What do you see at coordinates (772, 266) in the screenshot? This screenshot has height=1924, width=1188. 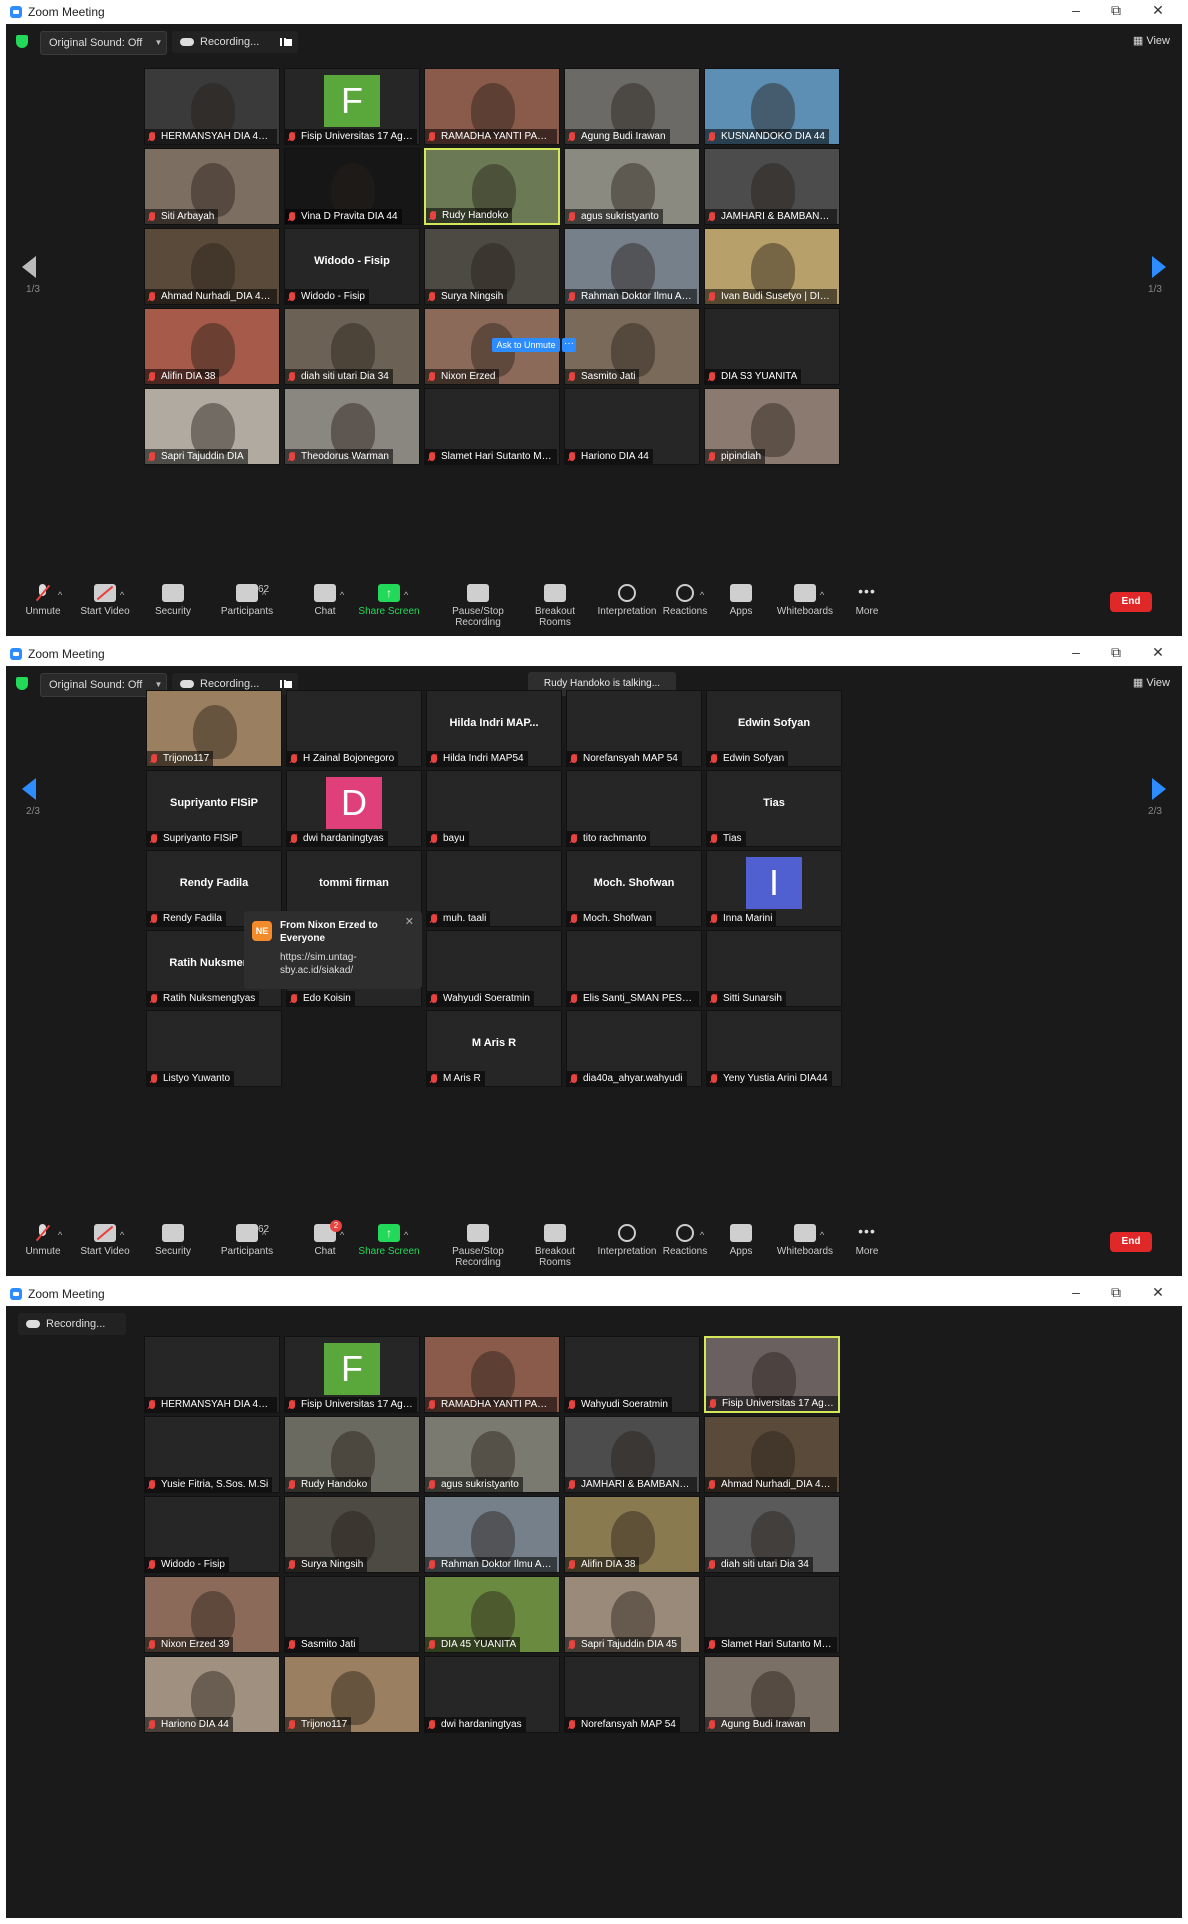 I see `video-tile: Ivan Budi Susetyo | DIA 41` at bounding box center [772, 266].